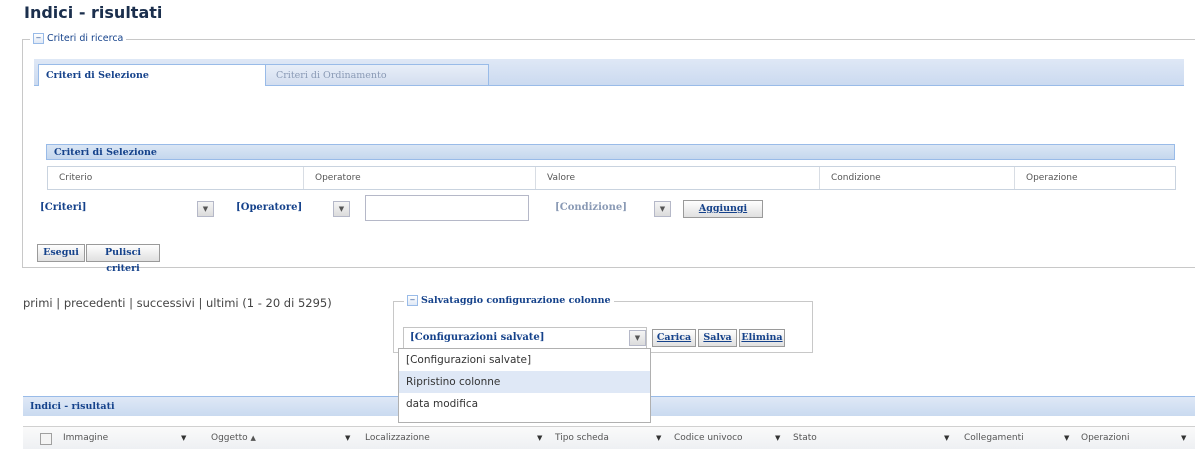  I want to click on dropdown-option-modified-date: data modifica, so click(524, 404).